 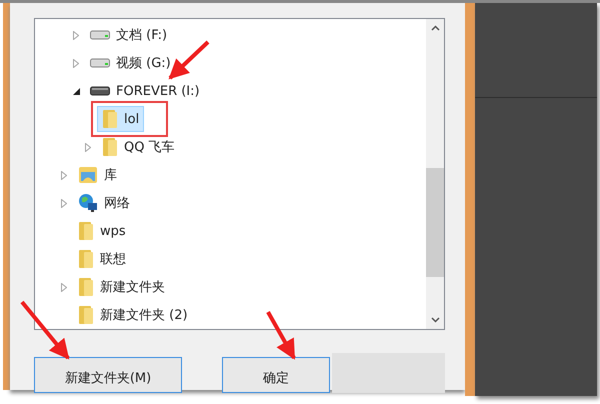 What do you see at coordinates (88, 203) in the screenshot?
I see `network-icon` at bounding box center [88, 203].